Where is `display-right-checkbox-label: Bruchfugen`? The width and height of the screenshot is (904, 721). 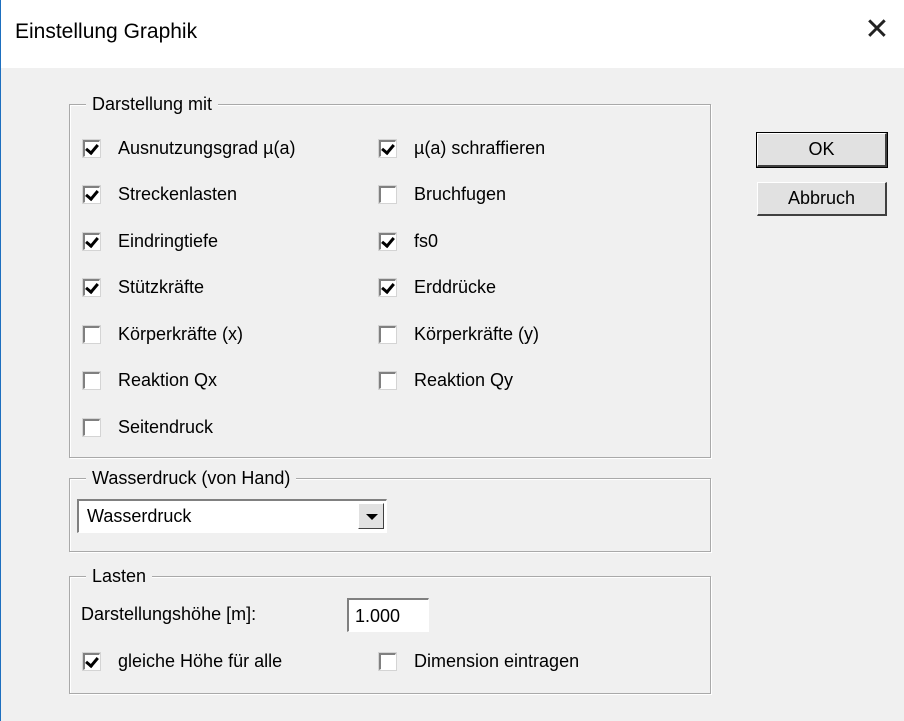
display-right-checkbox-label: Bruchfugen is located at coordinates (460, 194).